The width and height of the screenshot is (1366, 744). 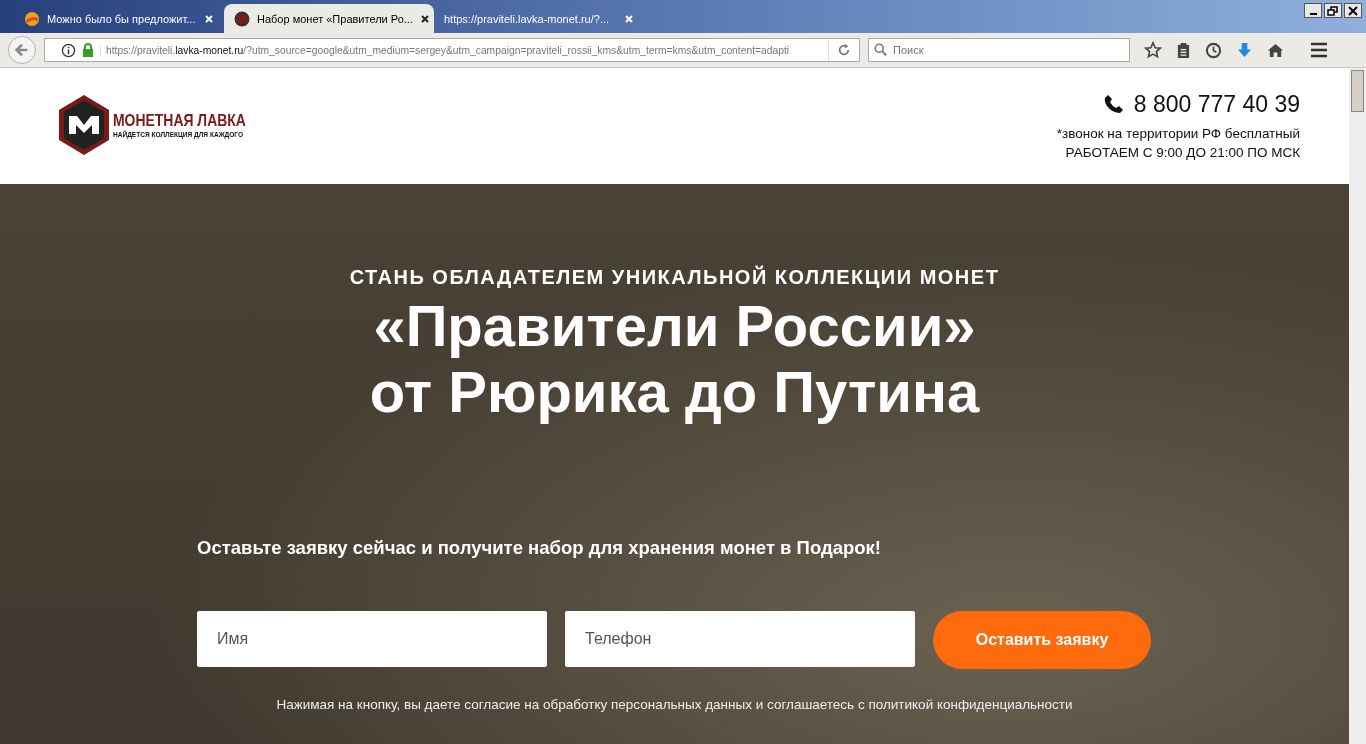 What do you see at coordinates (22, 50) in the screenshot?
I see `back-button` at bounding box center [22, 50].